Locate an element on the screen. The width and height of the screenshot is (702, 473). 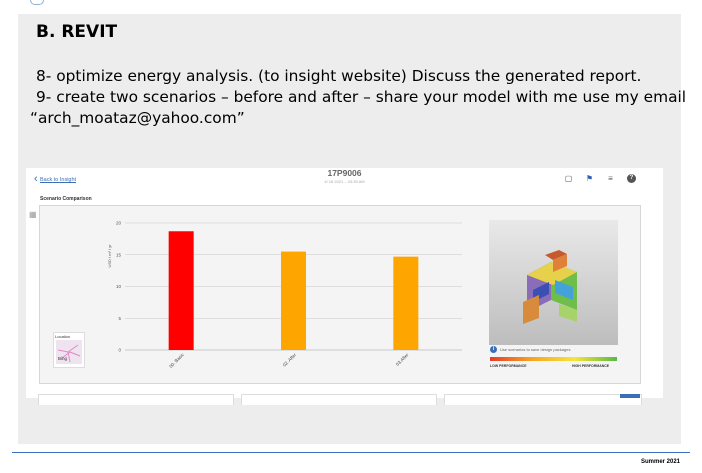
building-model-image is located at coordinates (553, 282).